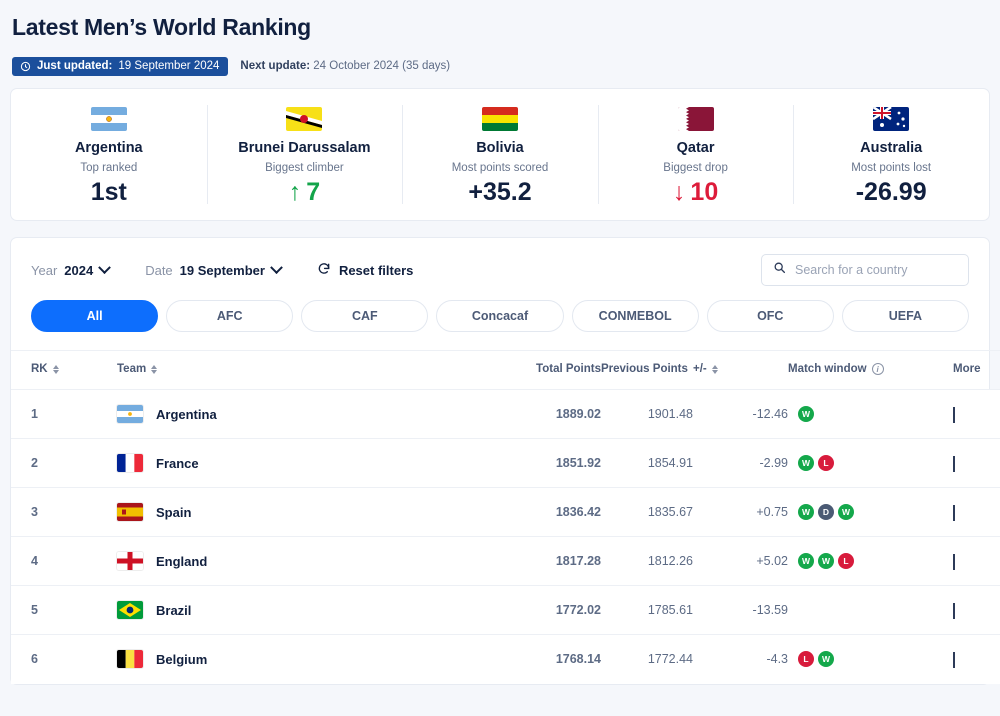  What do you see at coordinates (499, 118) in the screenshot?
I see `flag-bolivia` at bounding box center [499, 118].